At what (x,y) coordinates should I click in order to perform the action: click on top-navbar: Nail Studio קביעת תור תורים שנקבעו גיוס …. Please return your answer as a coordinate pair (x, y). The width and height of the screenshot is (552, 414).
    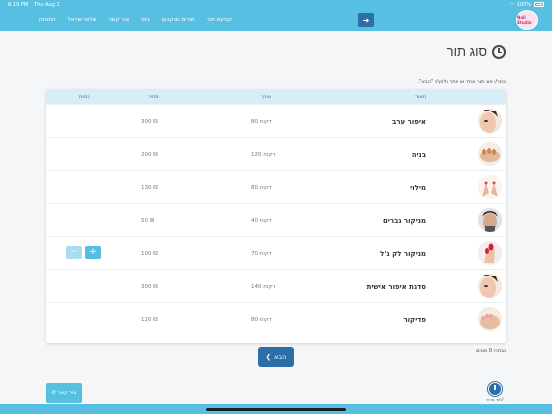
    Looking at the image, I should click on (276, 20).